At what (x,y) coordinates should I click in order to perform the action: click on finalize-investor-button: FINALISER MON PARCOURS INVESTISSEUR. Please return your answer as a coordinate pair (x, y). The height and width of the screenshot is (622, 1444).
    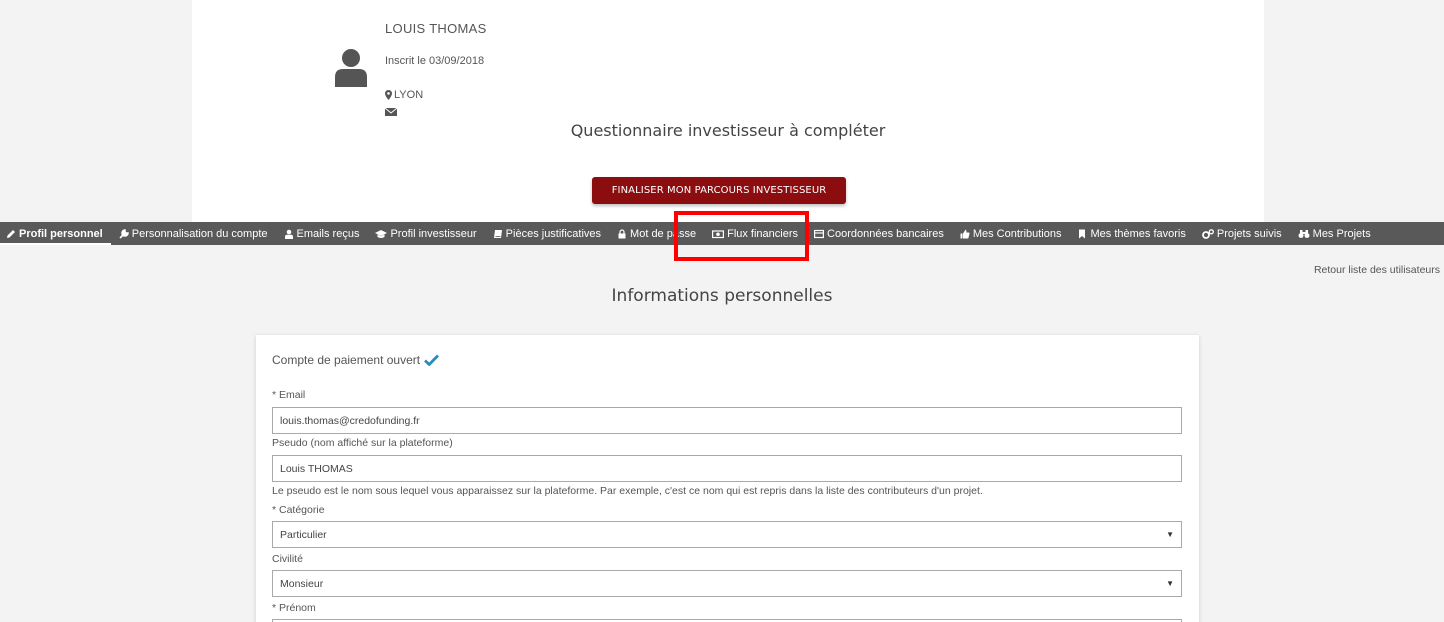
    Looking at the image, I should click on (719, 190).